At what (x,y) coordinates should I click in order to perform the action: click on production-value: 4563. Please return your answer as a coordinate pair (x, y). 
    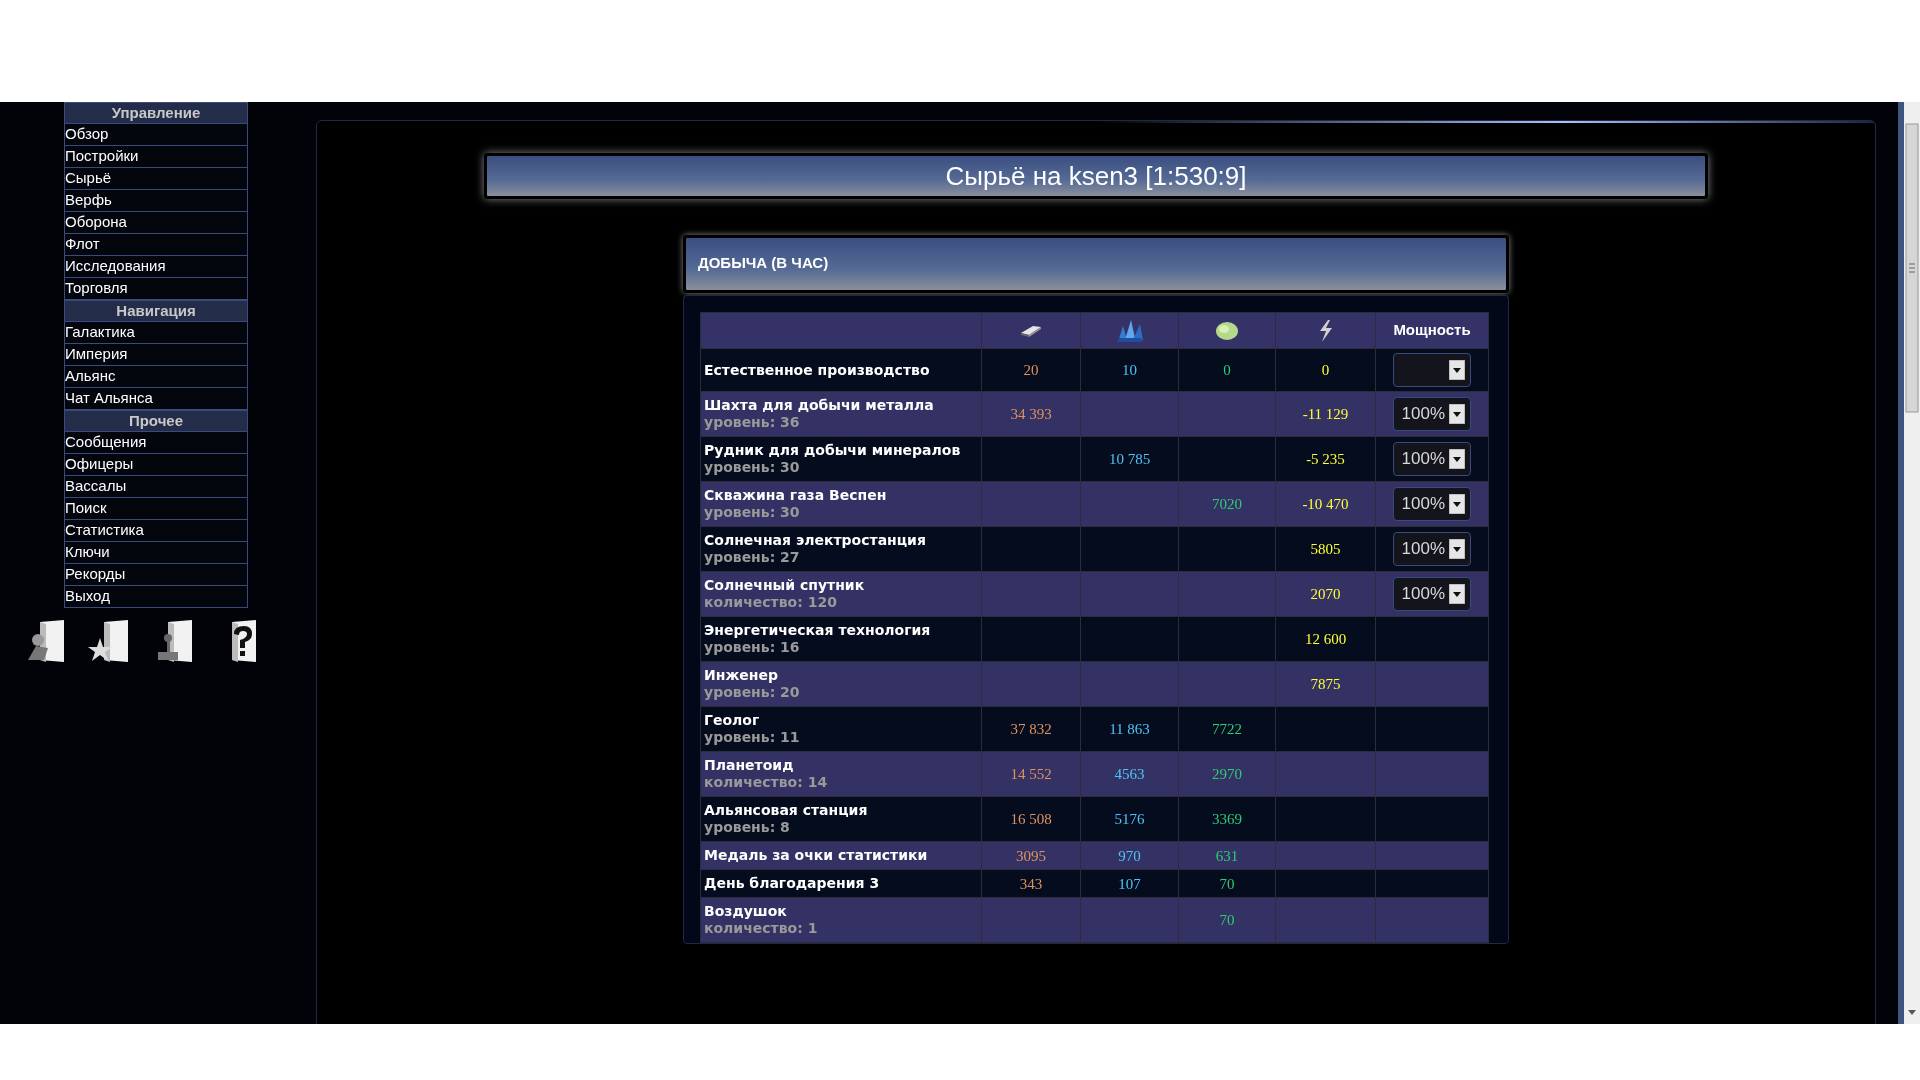
    Looking at the image, I should click on (1129, 774).